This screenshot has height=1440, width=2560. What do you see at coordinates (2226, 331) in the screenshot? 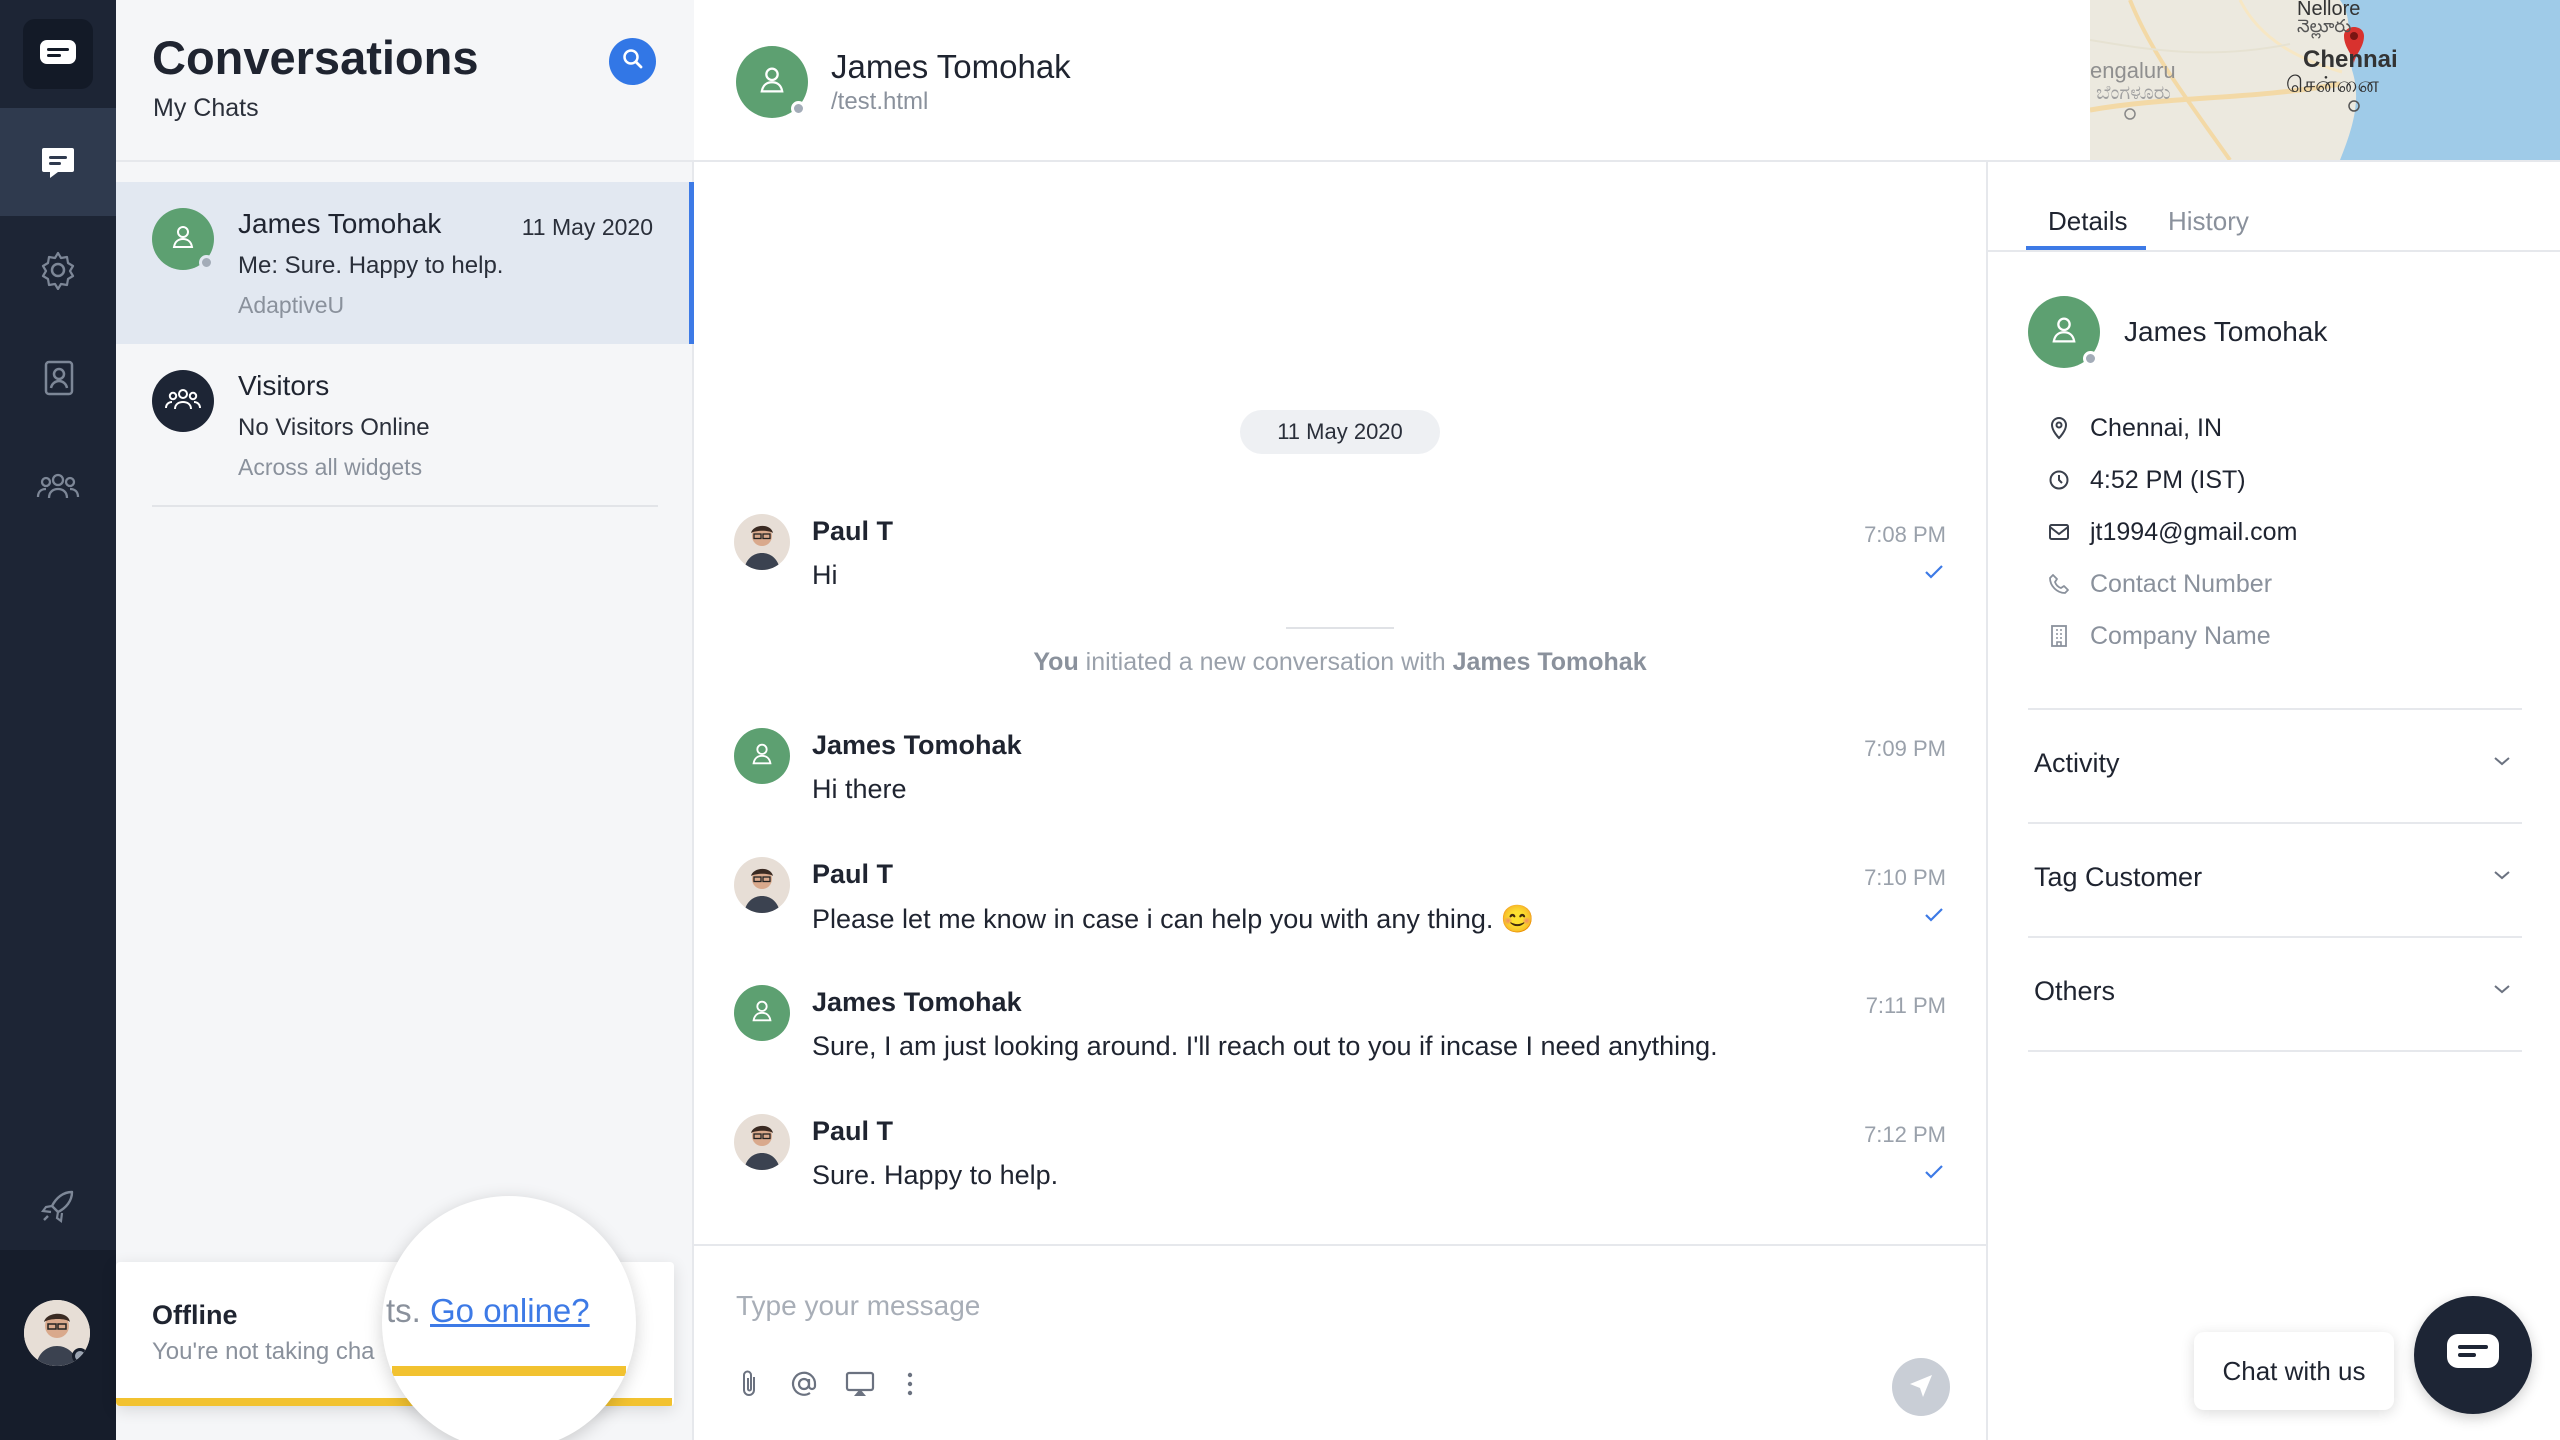
I see `contact-name: James Tomohak` at bounding box center [2226, 331].